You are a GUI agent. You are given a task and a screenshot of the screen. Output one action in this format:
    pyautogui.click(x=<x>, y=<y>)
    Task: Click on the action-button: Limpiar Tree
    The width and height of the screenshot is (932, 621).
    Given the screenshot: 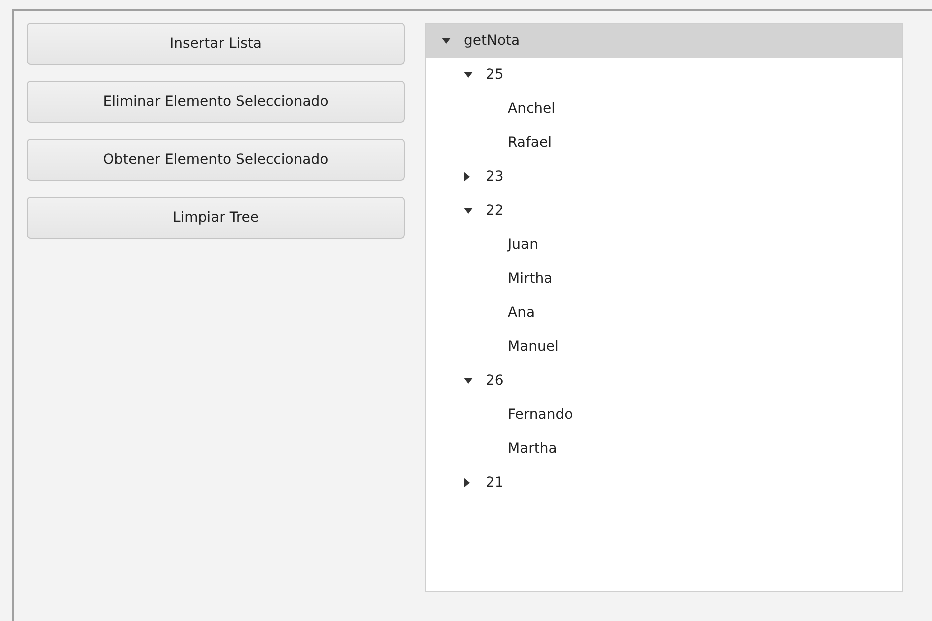 What is the action you would take?
    pyautogui.click(x=216, y=218)
    